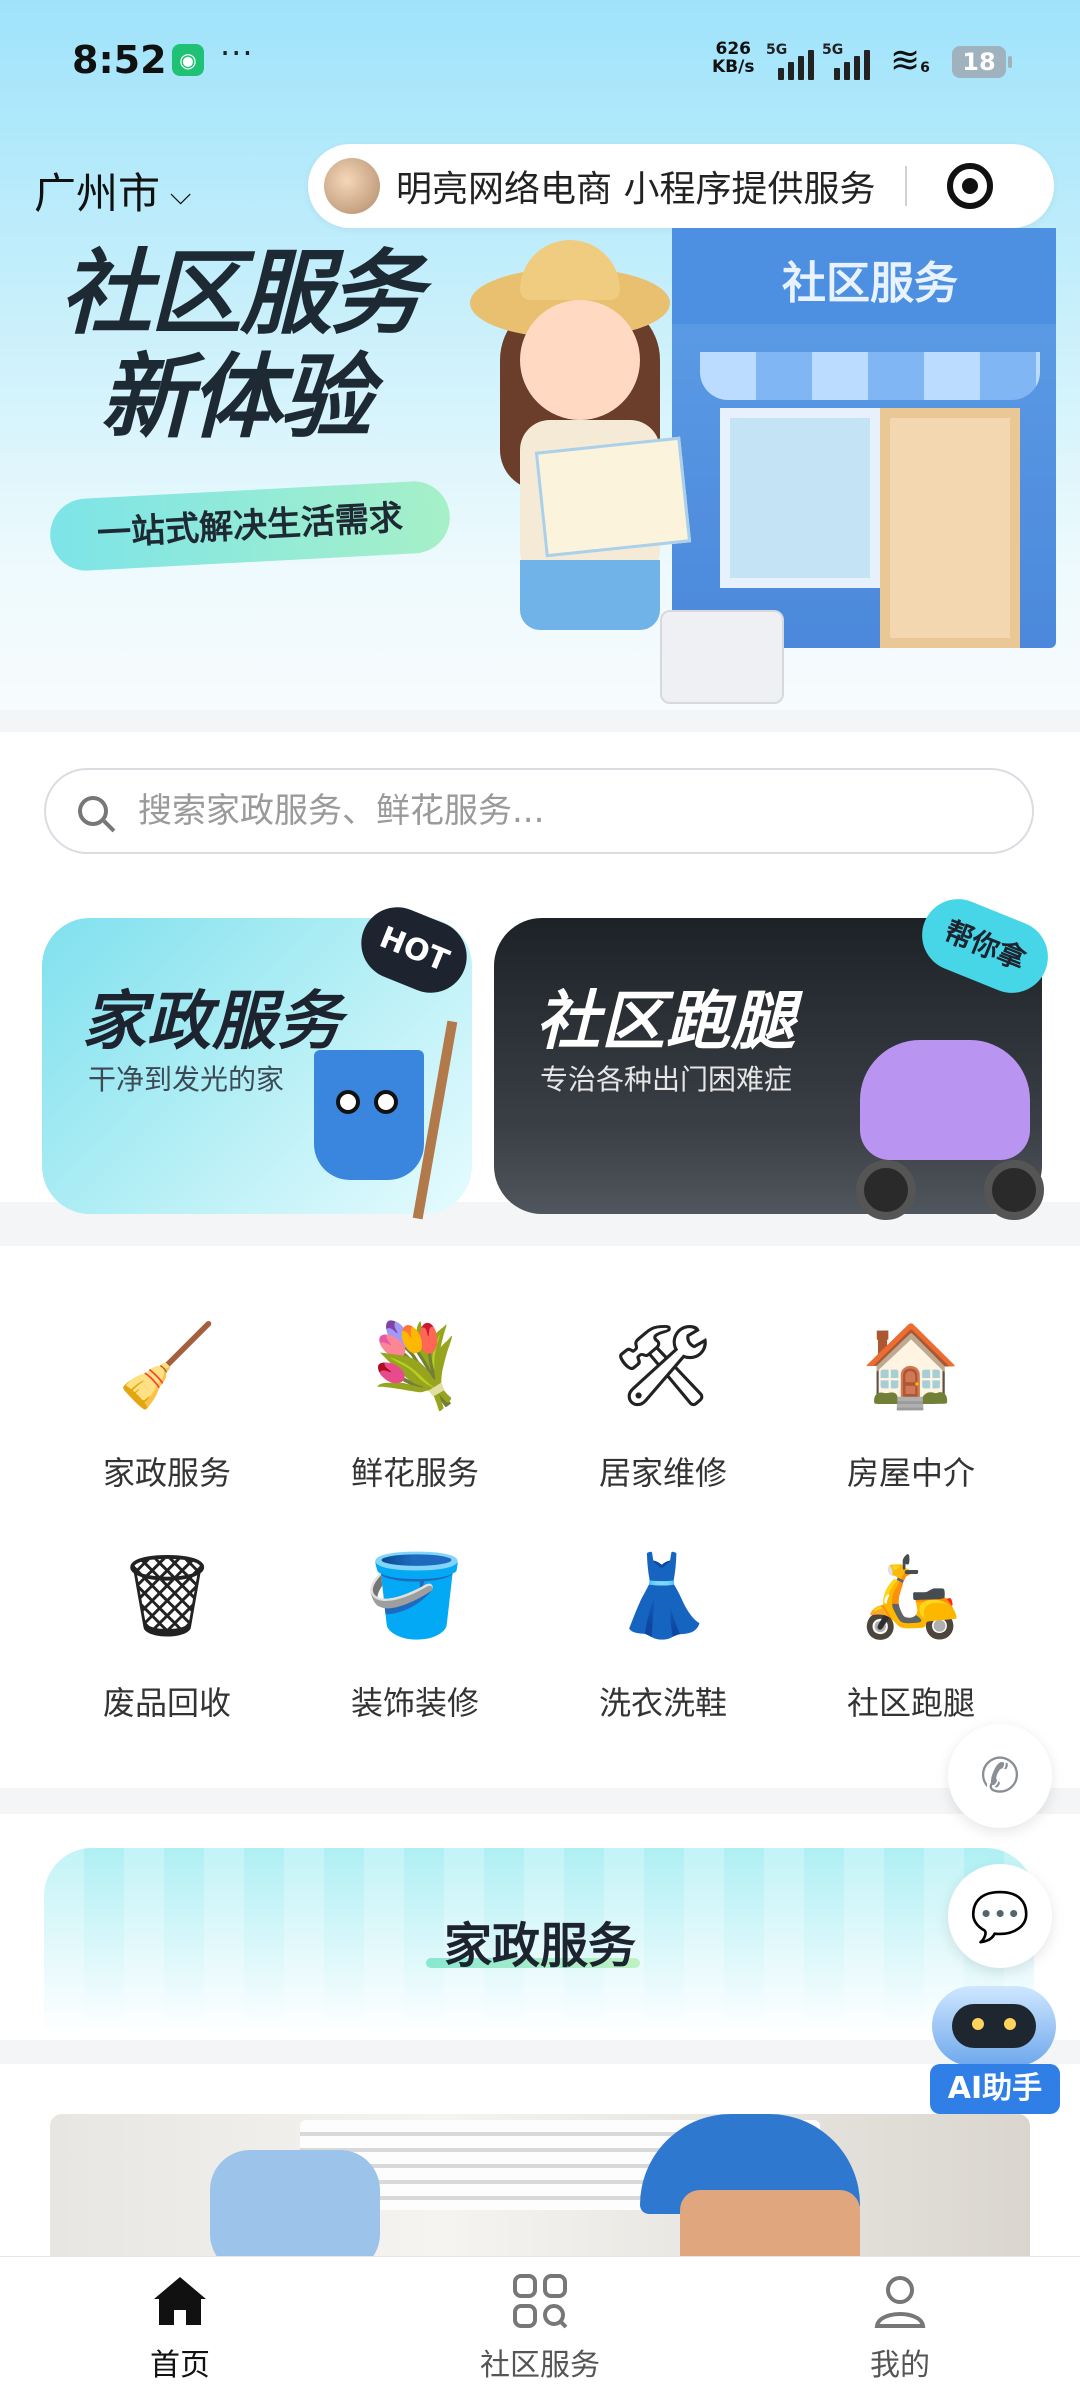  Describe the element at coordinates (910, 1703) in the screenshot. I see `category-label: 社区跑腿` at that location.